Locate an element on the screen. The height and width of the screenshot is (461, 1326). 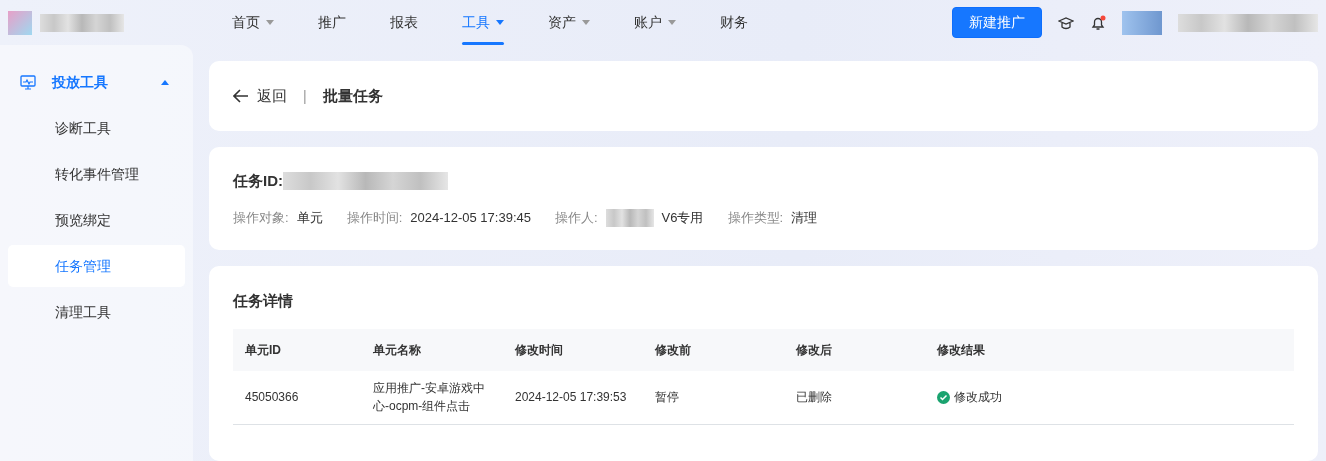
meta-label: 操作对象: is located at coordinates (261, 218).